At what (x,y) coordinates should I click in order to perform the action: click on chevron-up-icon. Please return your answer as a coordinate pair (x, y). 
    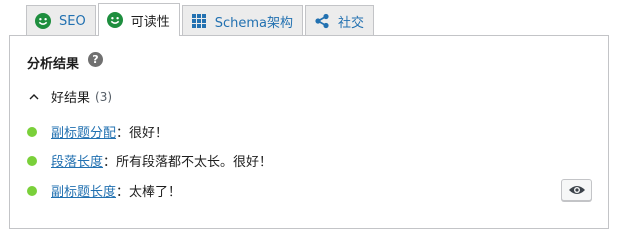
    Looking at the image, I should click on (34, 97).